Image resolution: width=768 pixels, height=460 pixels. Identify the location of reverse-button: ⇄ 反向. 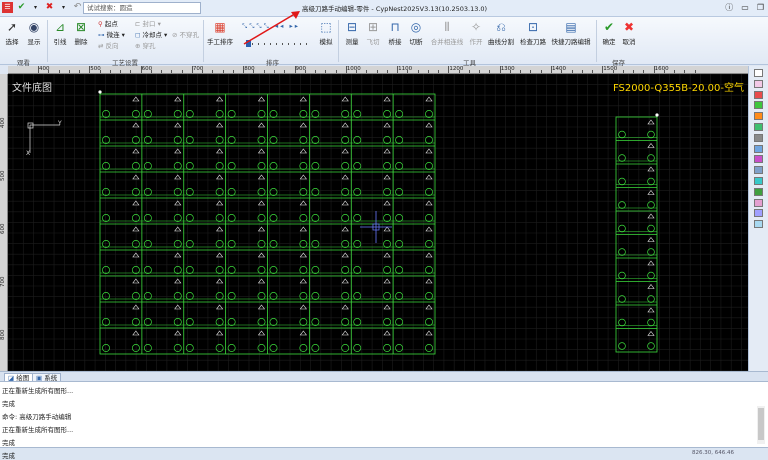
(108, 46).